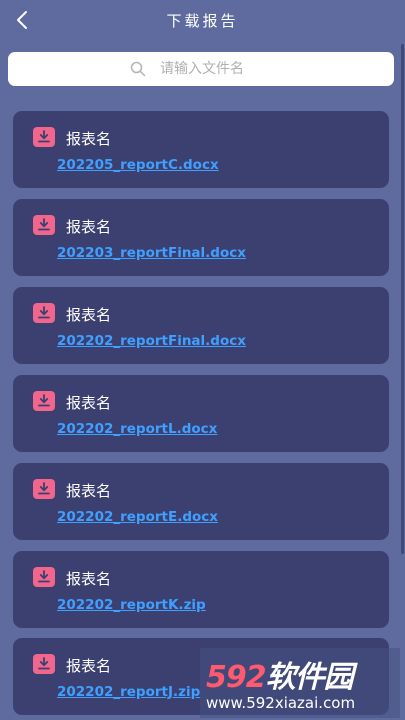 The height and width of the screenshot is (720, 405). What do you see at coordinates (131, 605) in the screenshot?
I see `report-file-link: 202202_reportK.zip` at bounding box center [131, 605].